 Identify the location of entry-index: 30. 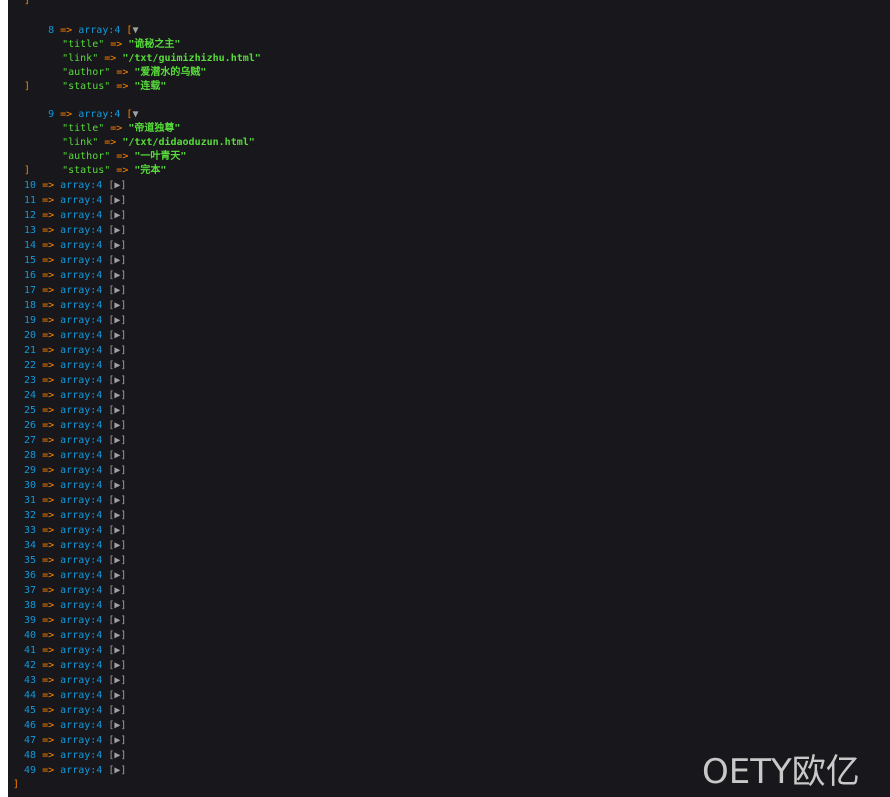
(30, 485).